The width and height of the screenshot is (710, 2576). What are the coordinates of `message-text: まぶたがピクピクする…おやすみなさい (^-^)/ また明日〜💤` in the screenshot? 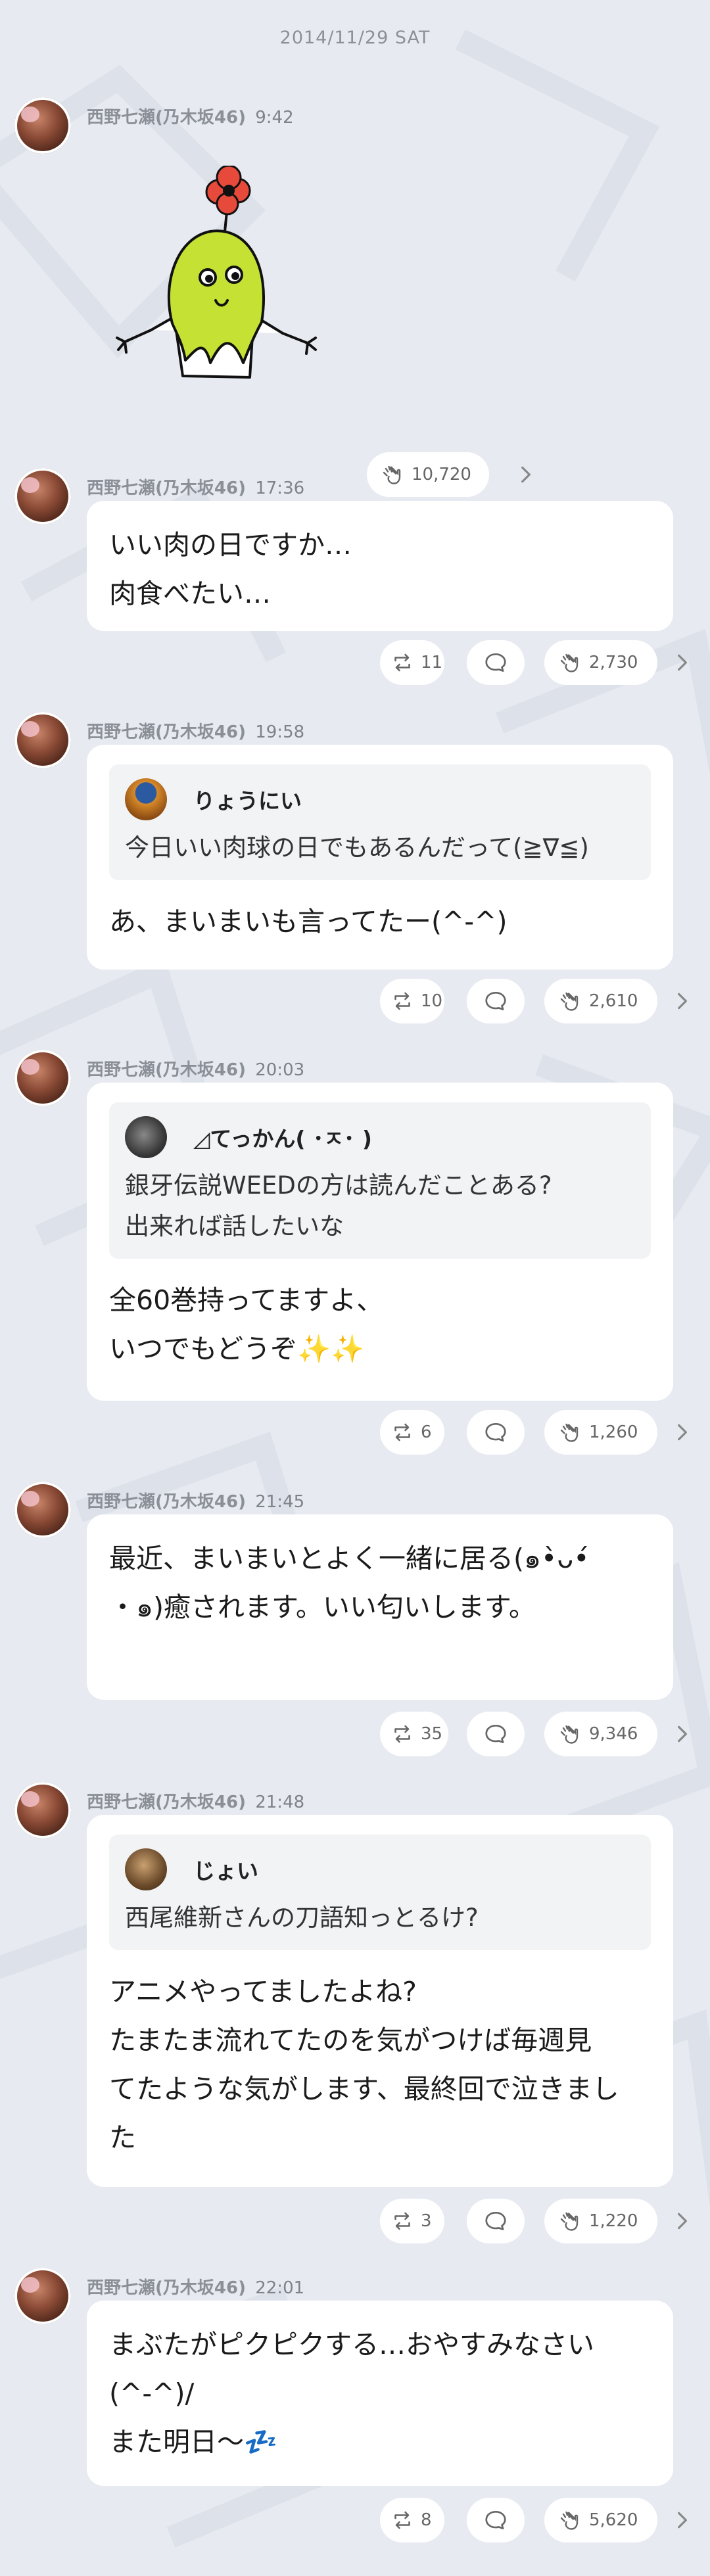 It's located at (351, 2393).